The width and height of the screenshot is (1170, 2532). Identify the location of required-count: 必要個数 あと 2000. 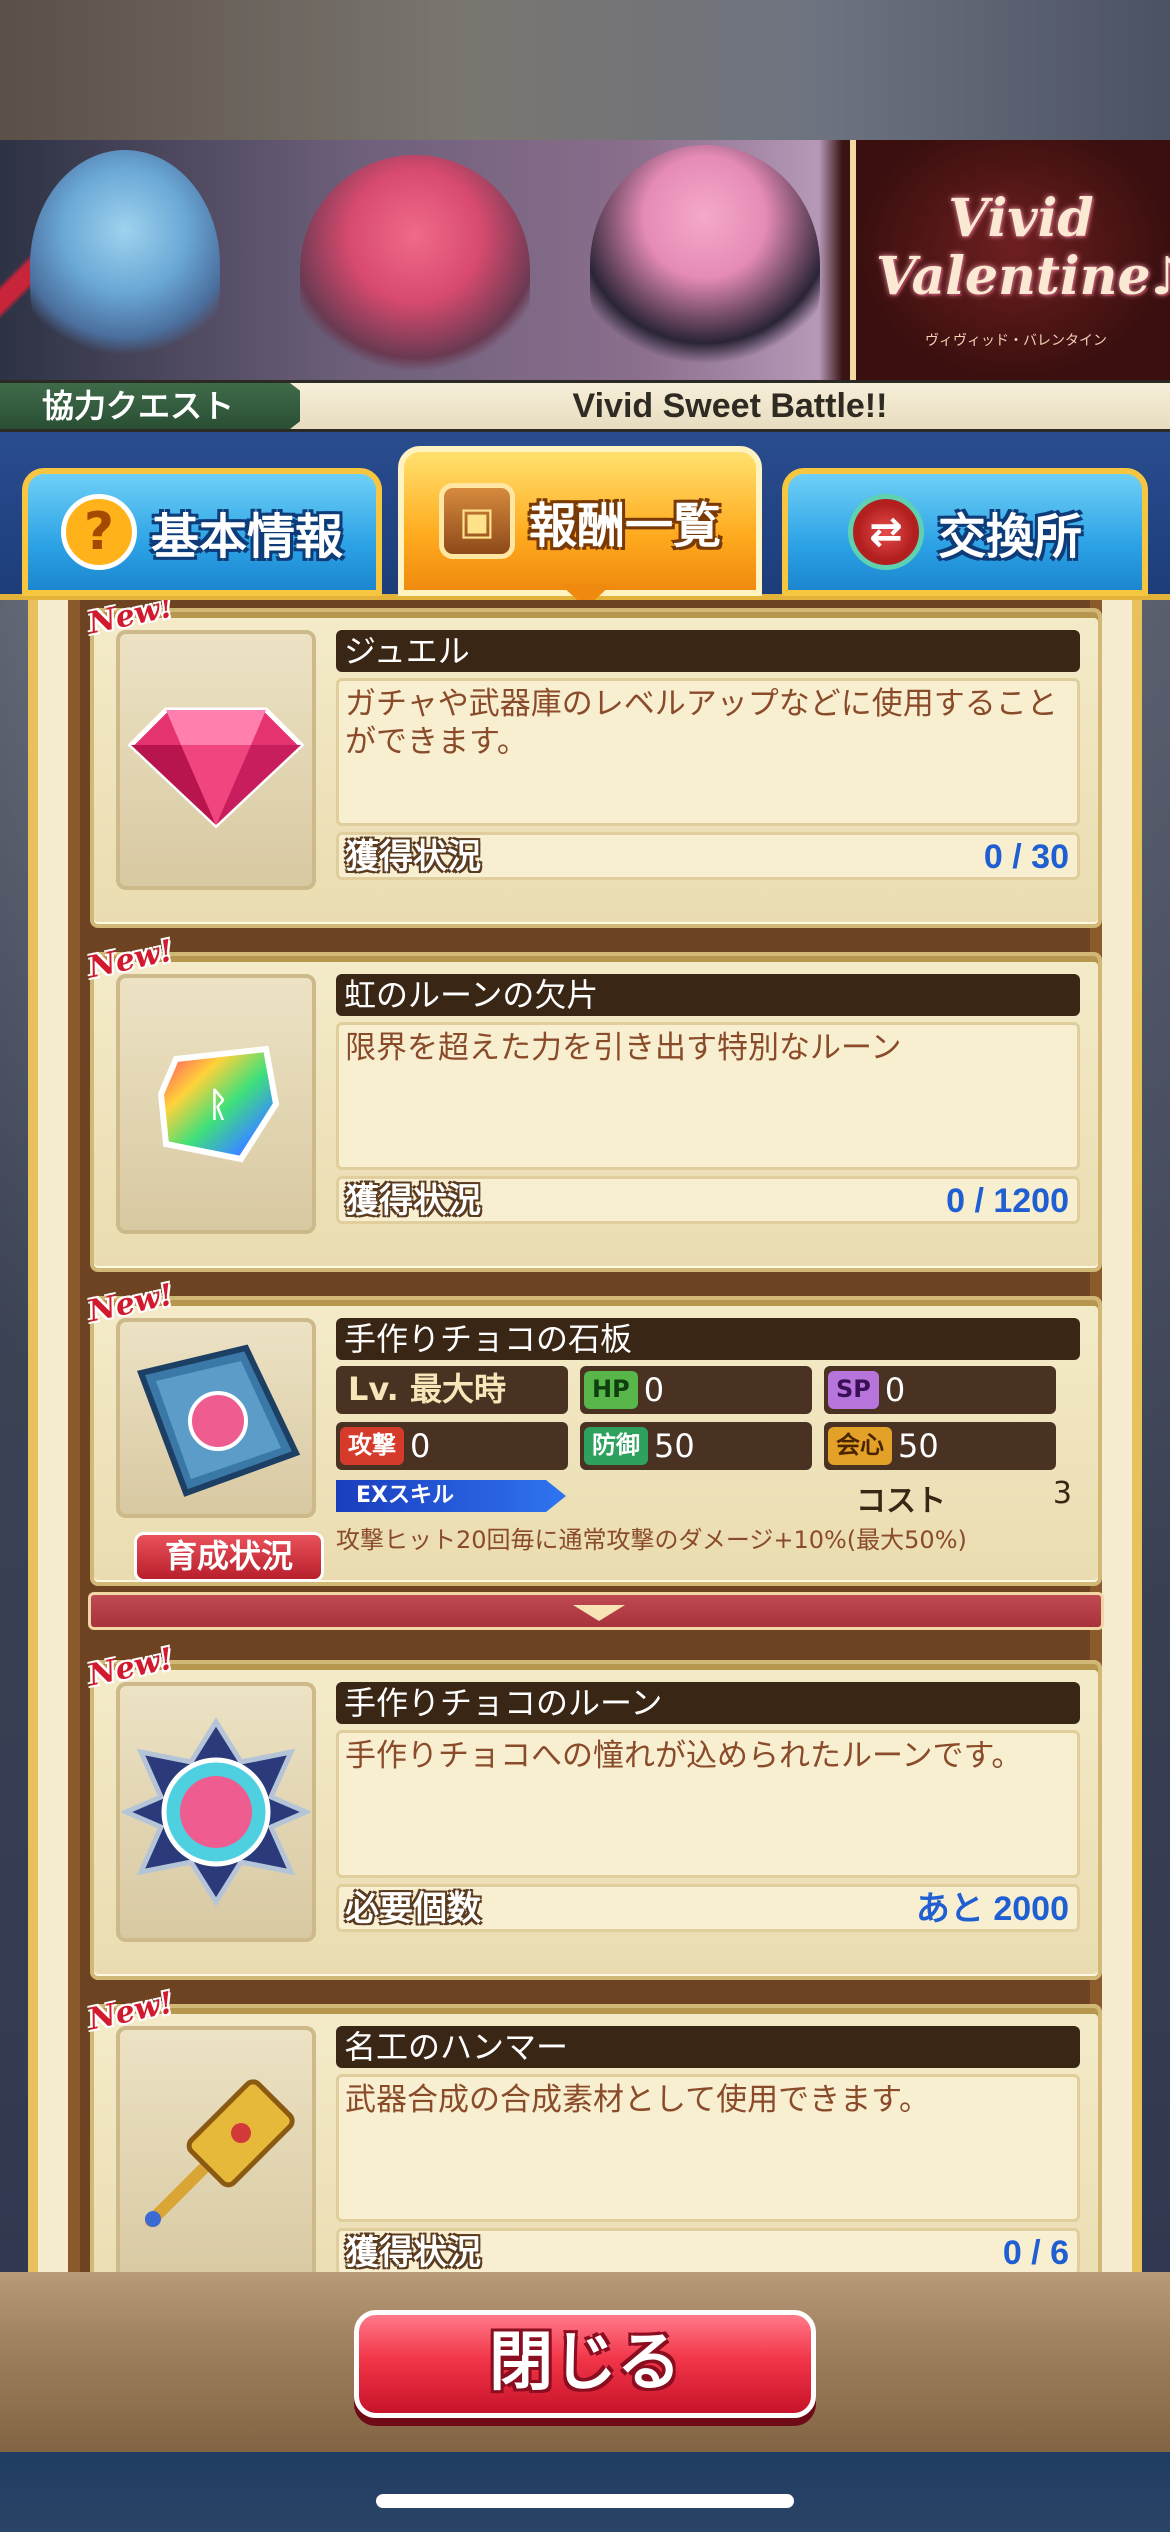
(708, 1908).